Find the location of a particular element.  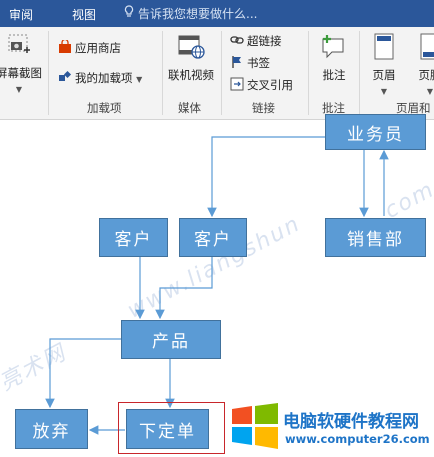

online-video-button: 联机视频 is located at coordinates (191, 58).